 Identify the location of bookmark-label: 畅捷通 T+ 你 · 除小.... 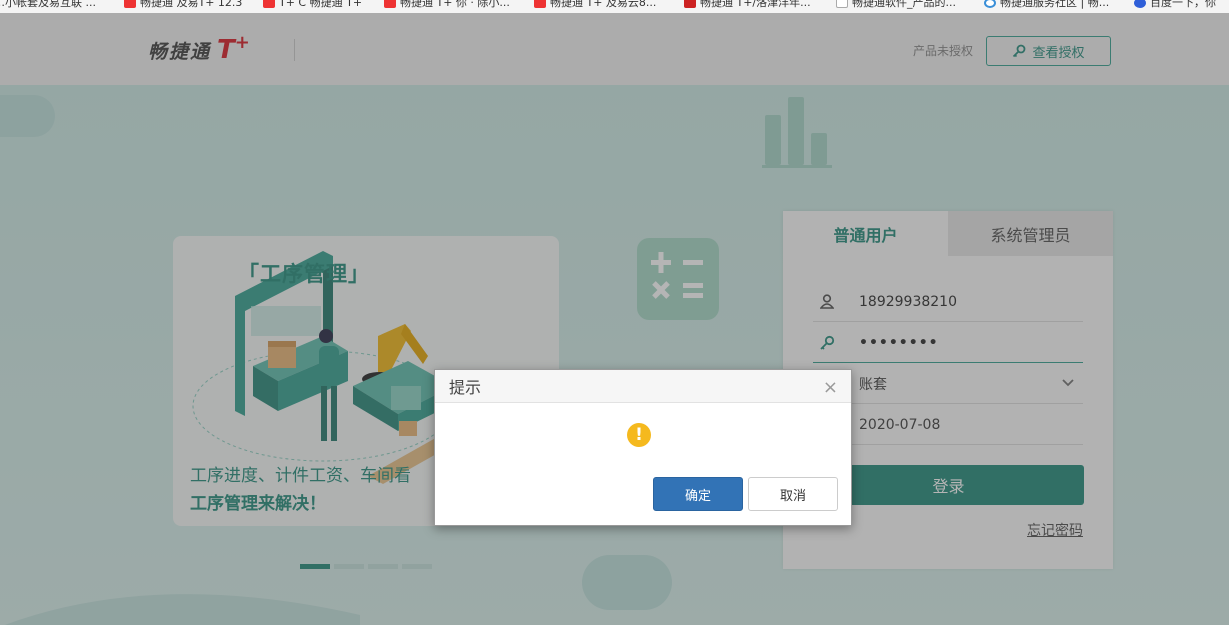
(455, 4).